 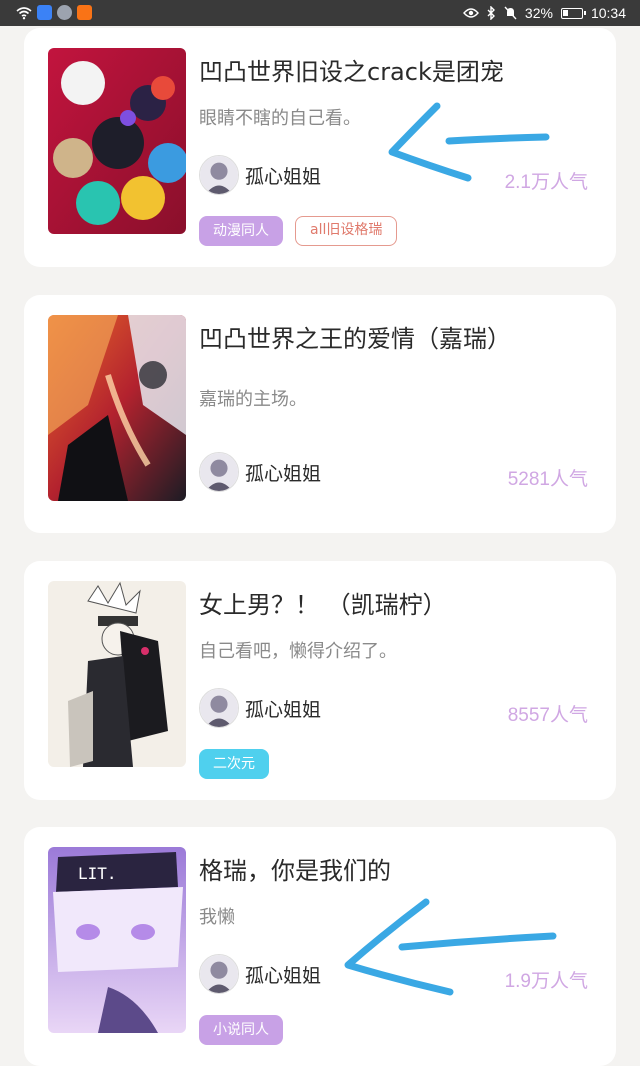 What do you see at coordinates (253, 399) in the screenshot?
I see `work-description: 嘉瑞的主场。` at bounding box center [253, 399].